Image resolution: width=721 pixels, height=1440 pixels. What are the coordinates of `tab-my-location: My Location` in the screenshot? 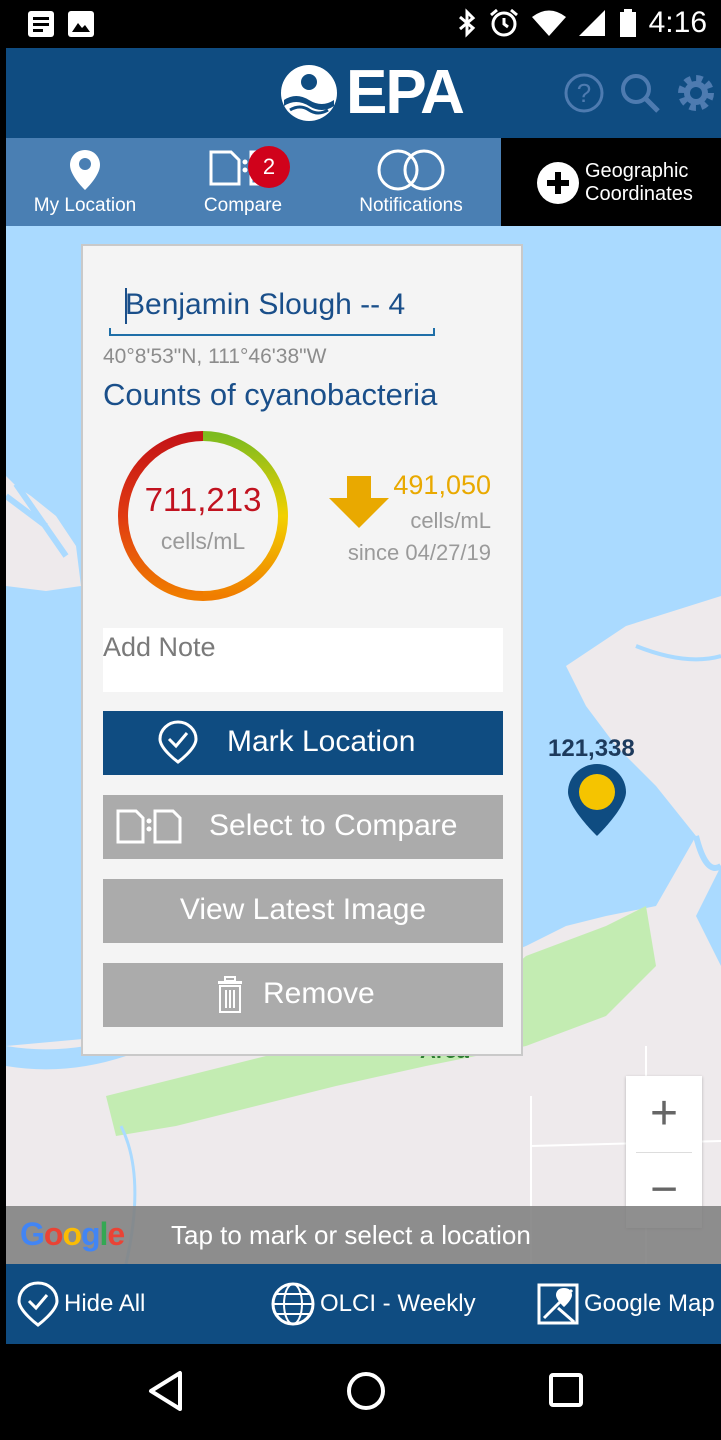 It's located at (85, 182).